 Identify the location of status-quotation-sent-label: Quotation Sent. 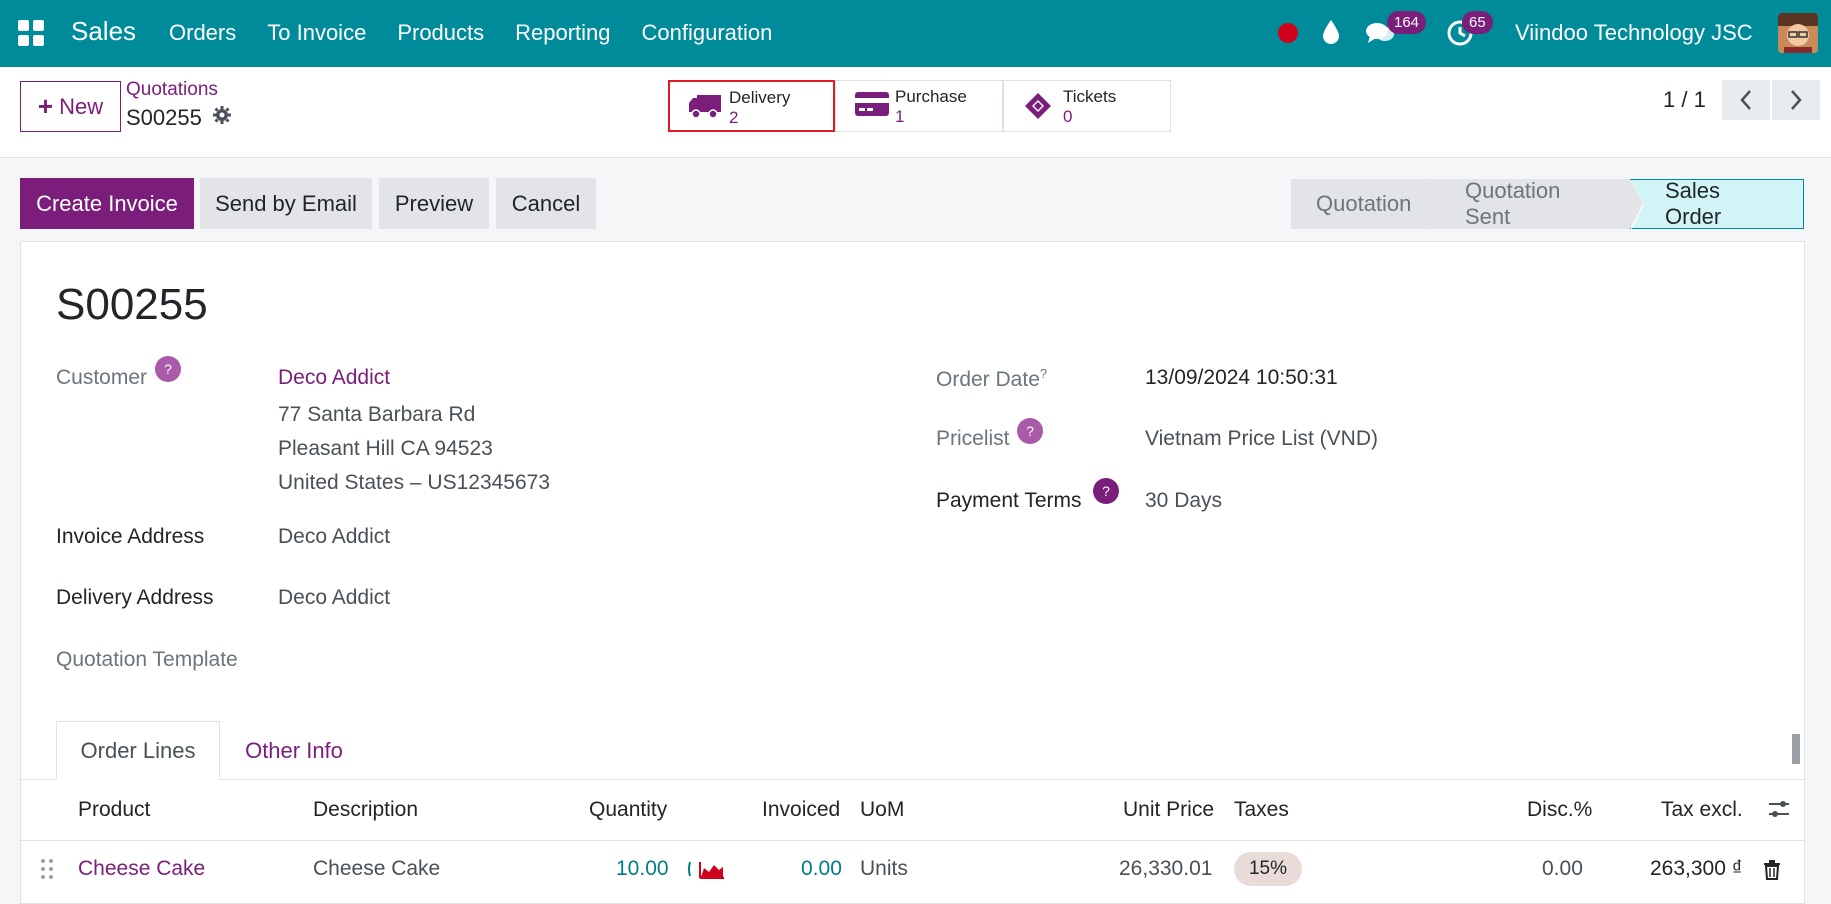
(1513, 203).